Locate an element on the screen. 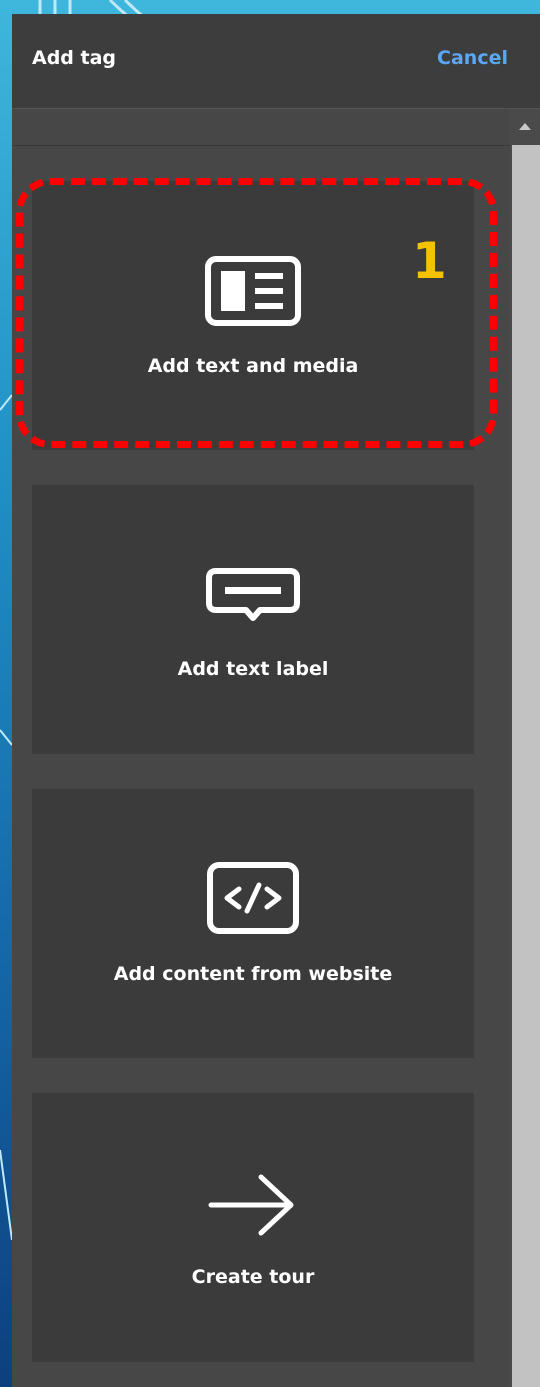 Image resolution: width=540 pixels, height=1387 pixels. chevron-up-icon is located at coordinates (525, 126).